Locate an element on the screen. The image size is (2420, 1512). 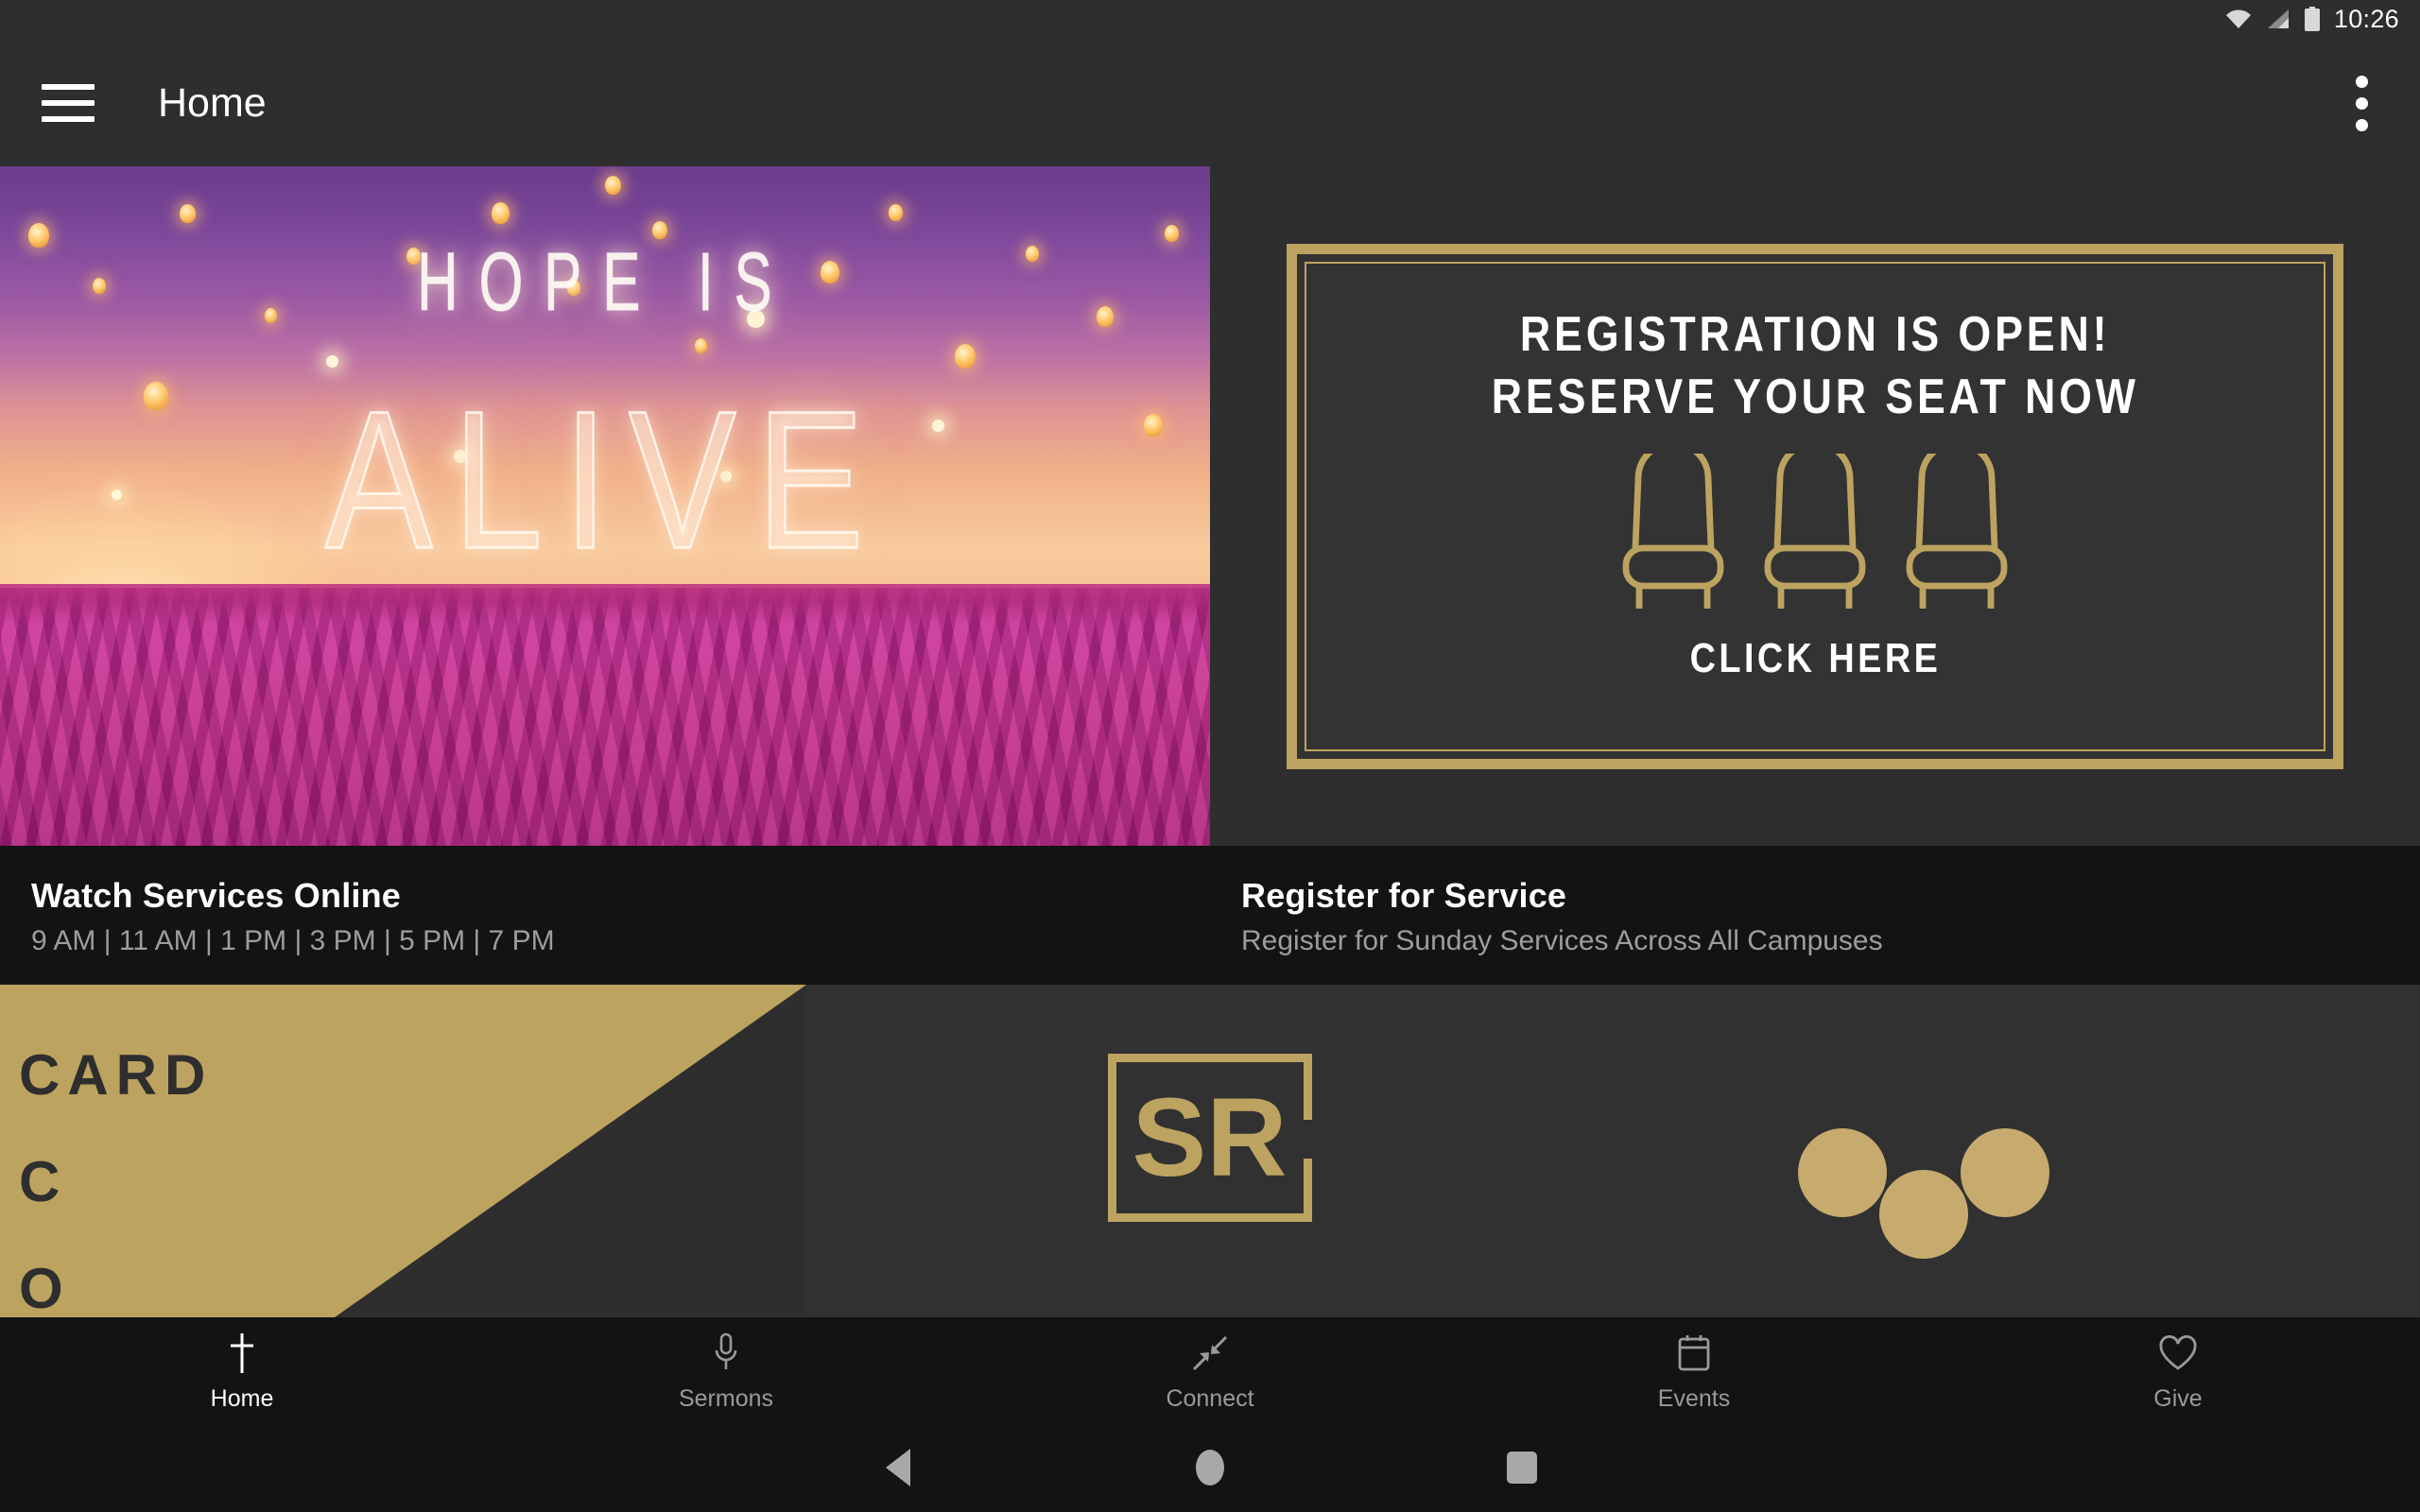
microphone-icon is located at coordinates (726, 1353).